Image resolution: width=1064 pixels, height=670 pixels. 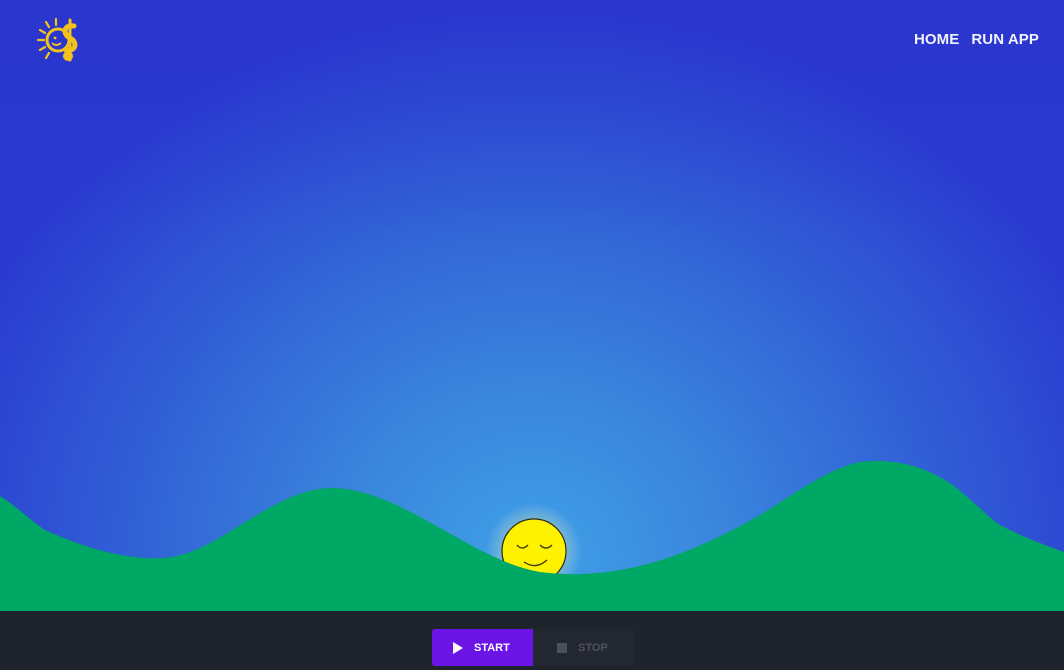 I want to click on start-button: START, so click(x=482, y=647).